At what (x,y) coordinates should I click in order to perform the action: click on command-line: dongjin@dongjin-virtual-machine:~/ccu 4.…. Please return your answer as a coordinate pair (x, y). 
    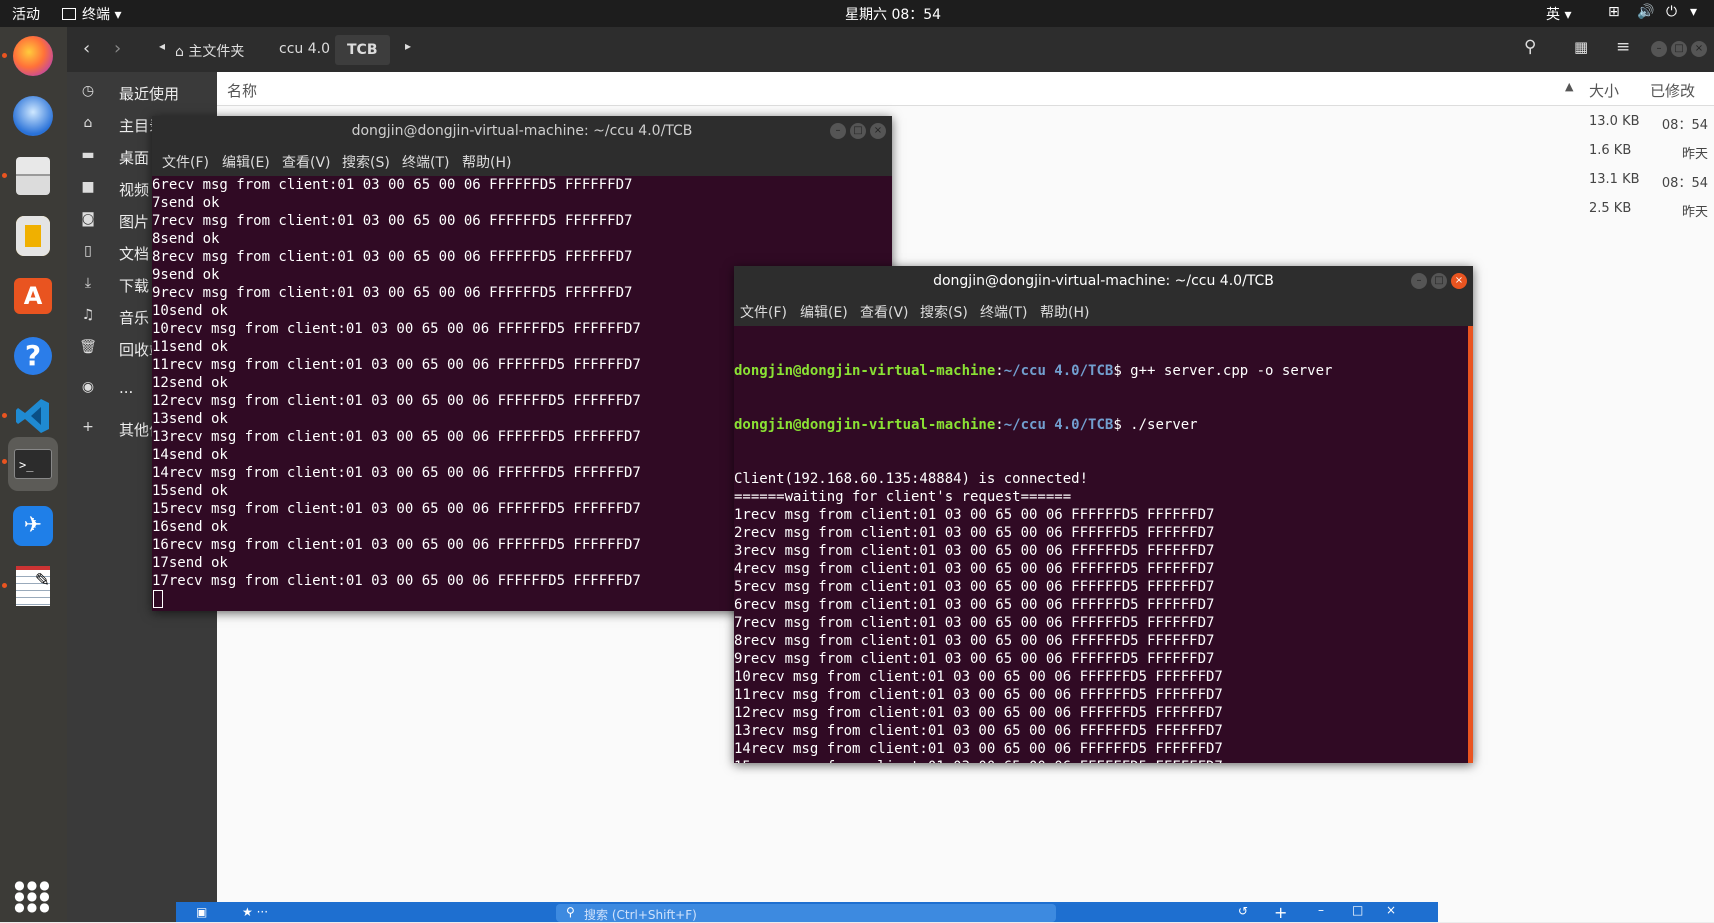
    Looking at the image, I should click on (1033, 371).